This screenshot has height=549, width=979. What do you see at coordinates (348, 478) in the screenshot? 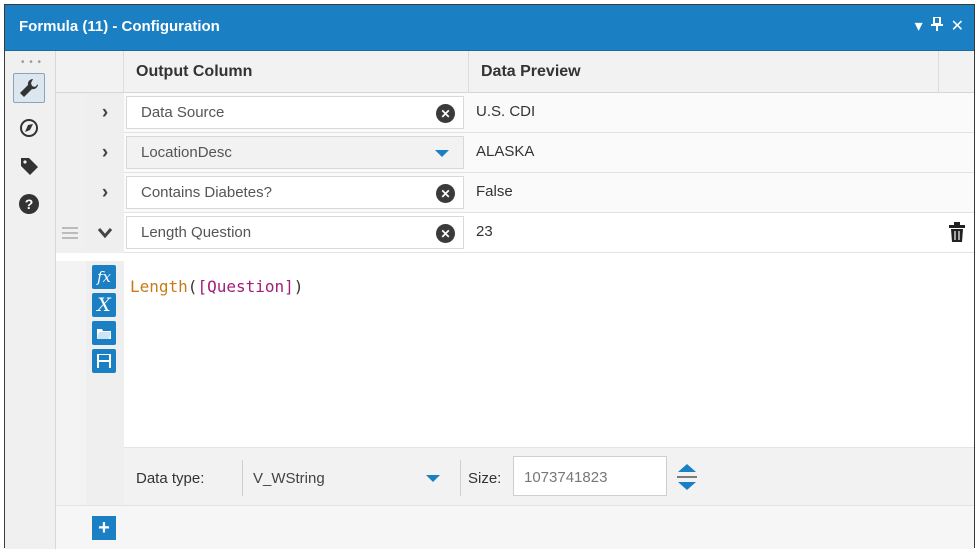
I see `data-type-select: V_WString` at bounding box center [348, 478].